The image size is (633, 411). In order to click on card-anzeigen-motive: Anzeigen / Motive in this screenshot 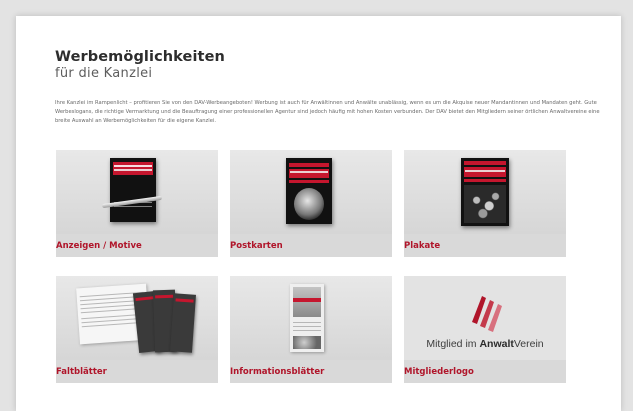, I will do `click(137, 203)`.